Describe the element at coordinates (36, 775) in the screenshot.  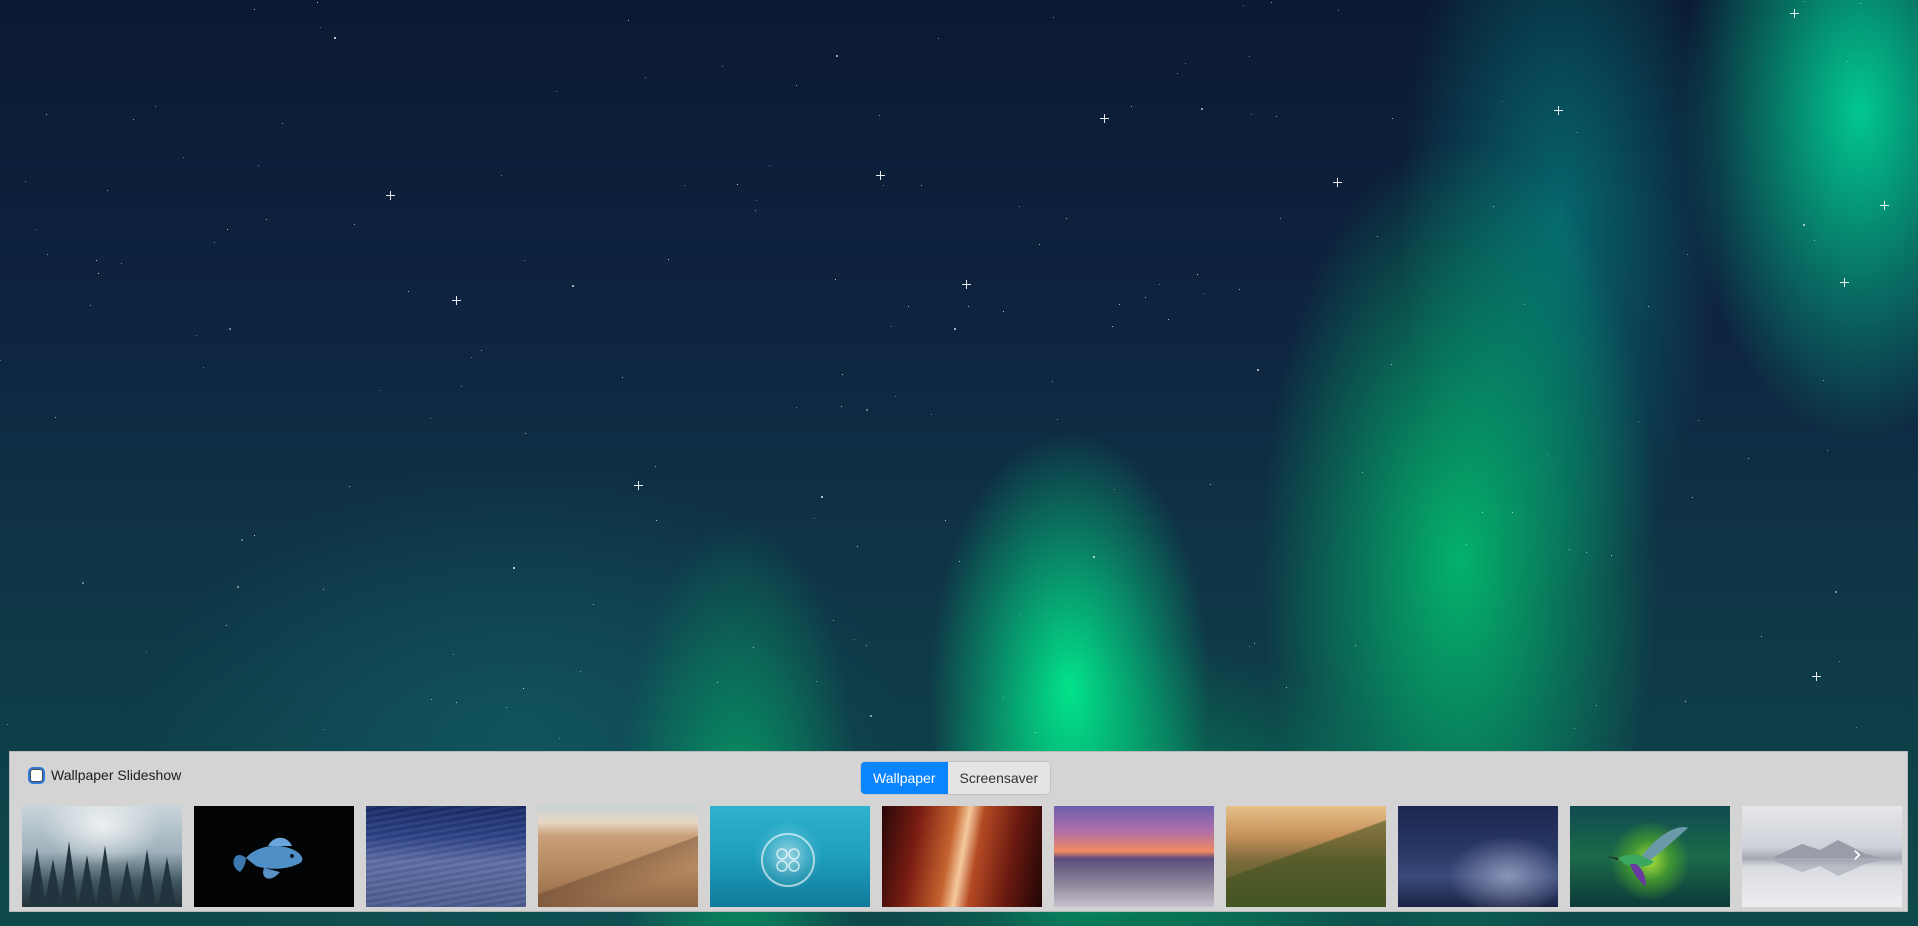
I see `slideshow-checkbox` at that location.